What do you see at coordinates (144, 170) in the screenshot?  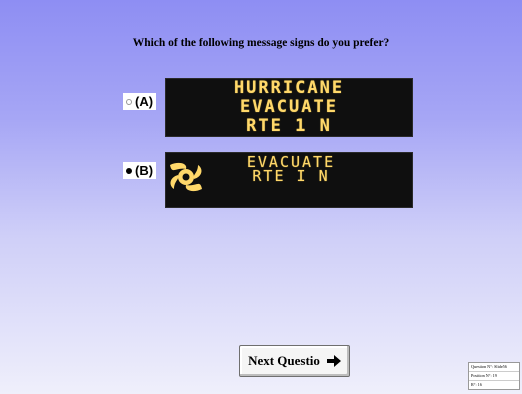 I see `option-b-label: (B)` at bounding box center [144, 170].